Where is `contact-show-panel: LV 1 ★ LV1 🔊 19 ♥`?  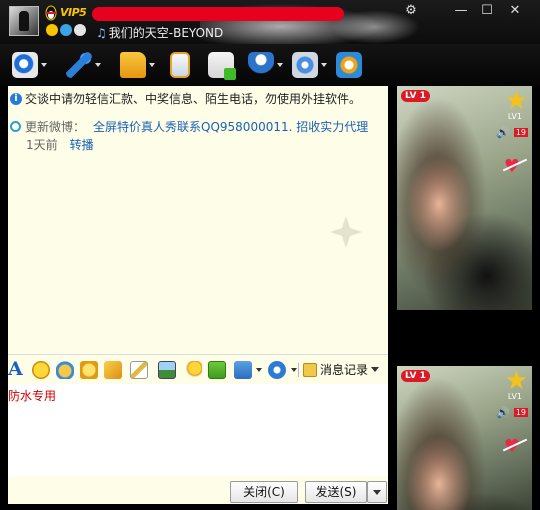 contact-show-panel: LV 1 ★ LV1 🔊 19 ♥ is located at coordinates (464, 198).